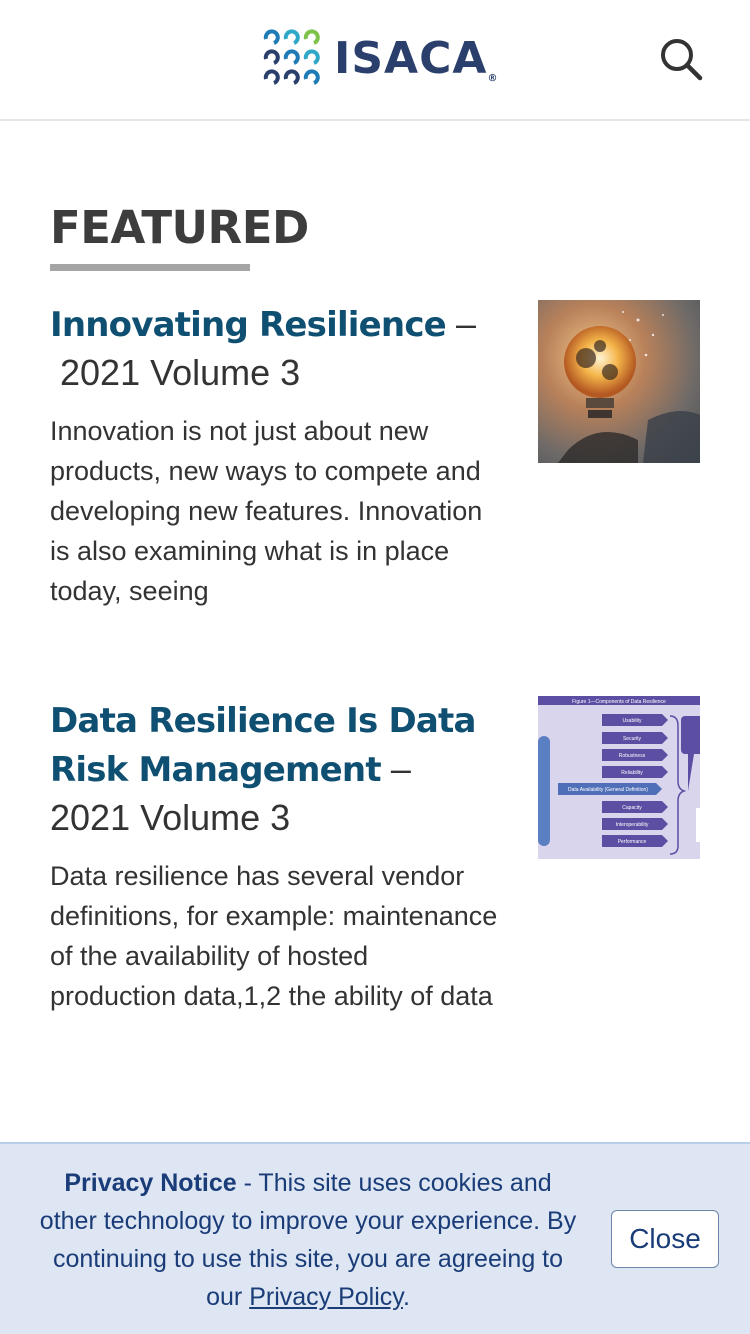 This screenshot has width=750, height=1334. What do you see at coordinates (619, 702) in the screenshot?
I see `diagram-caption: Figure 1—Components of Data Resilience` at bounding box center [619, 702].